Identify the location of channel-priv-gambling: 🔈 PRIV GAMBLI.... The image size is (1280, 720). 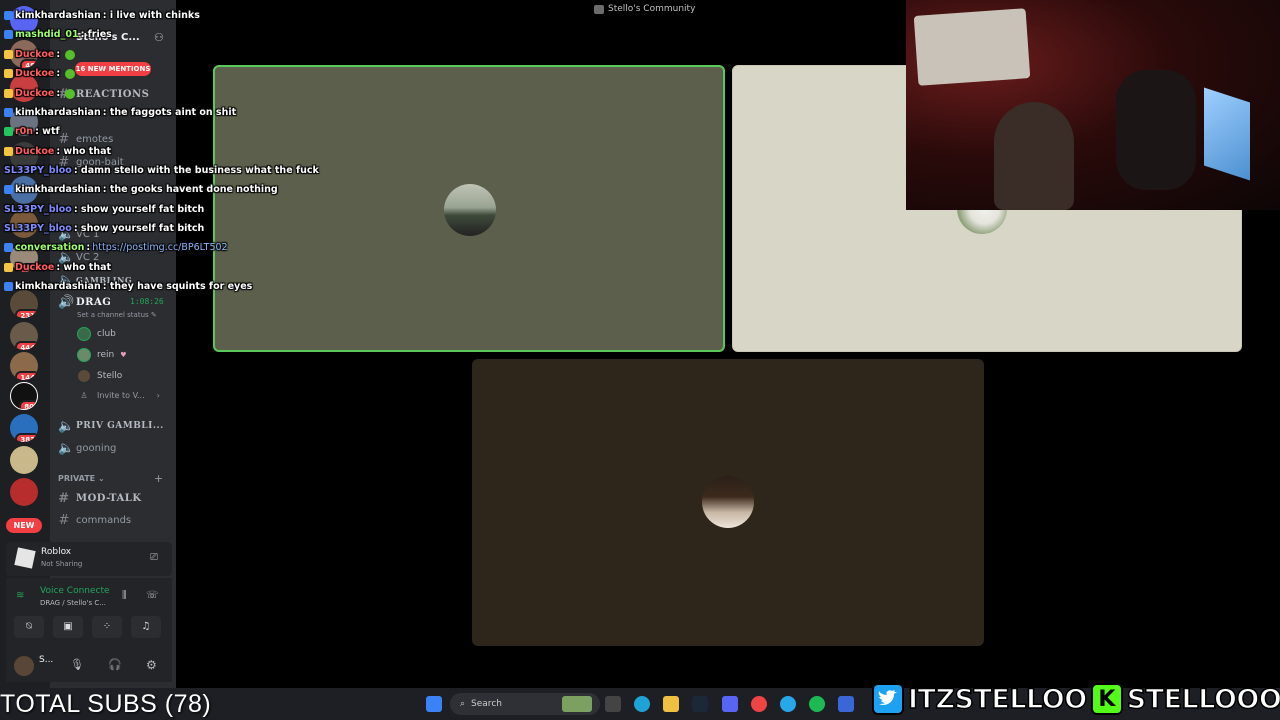
(111, 426).